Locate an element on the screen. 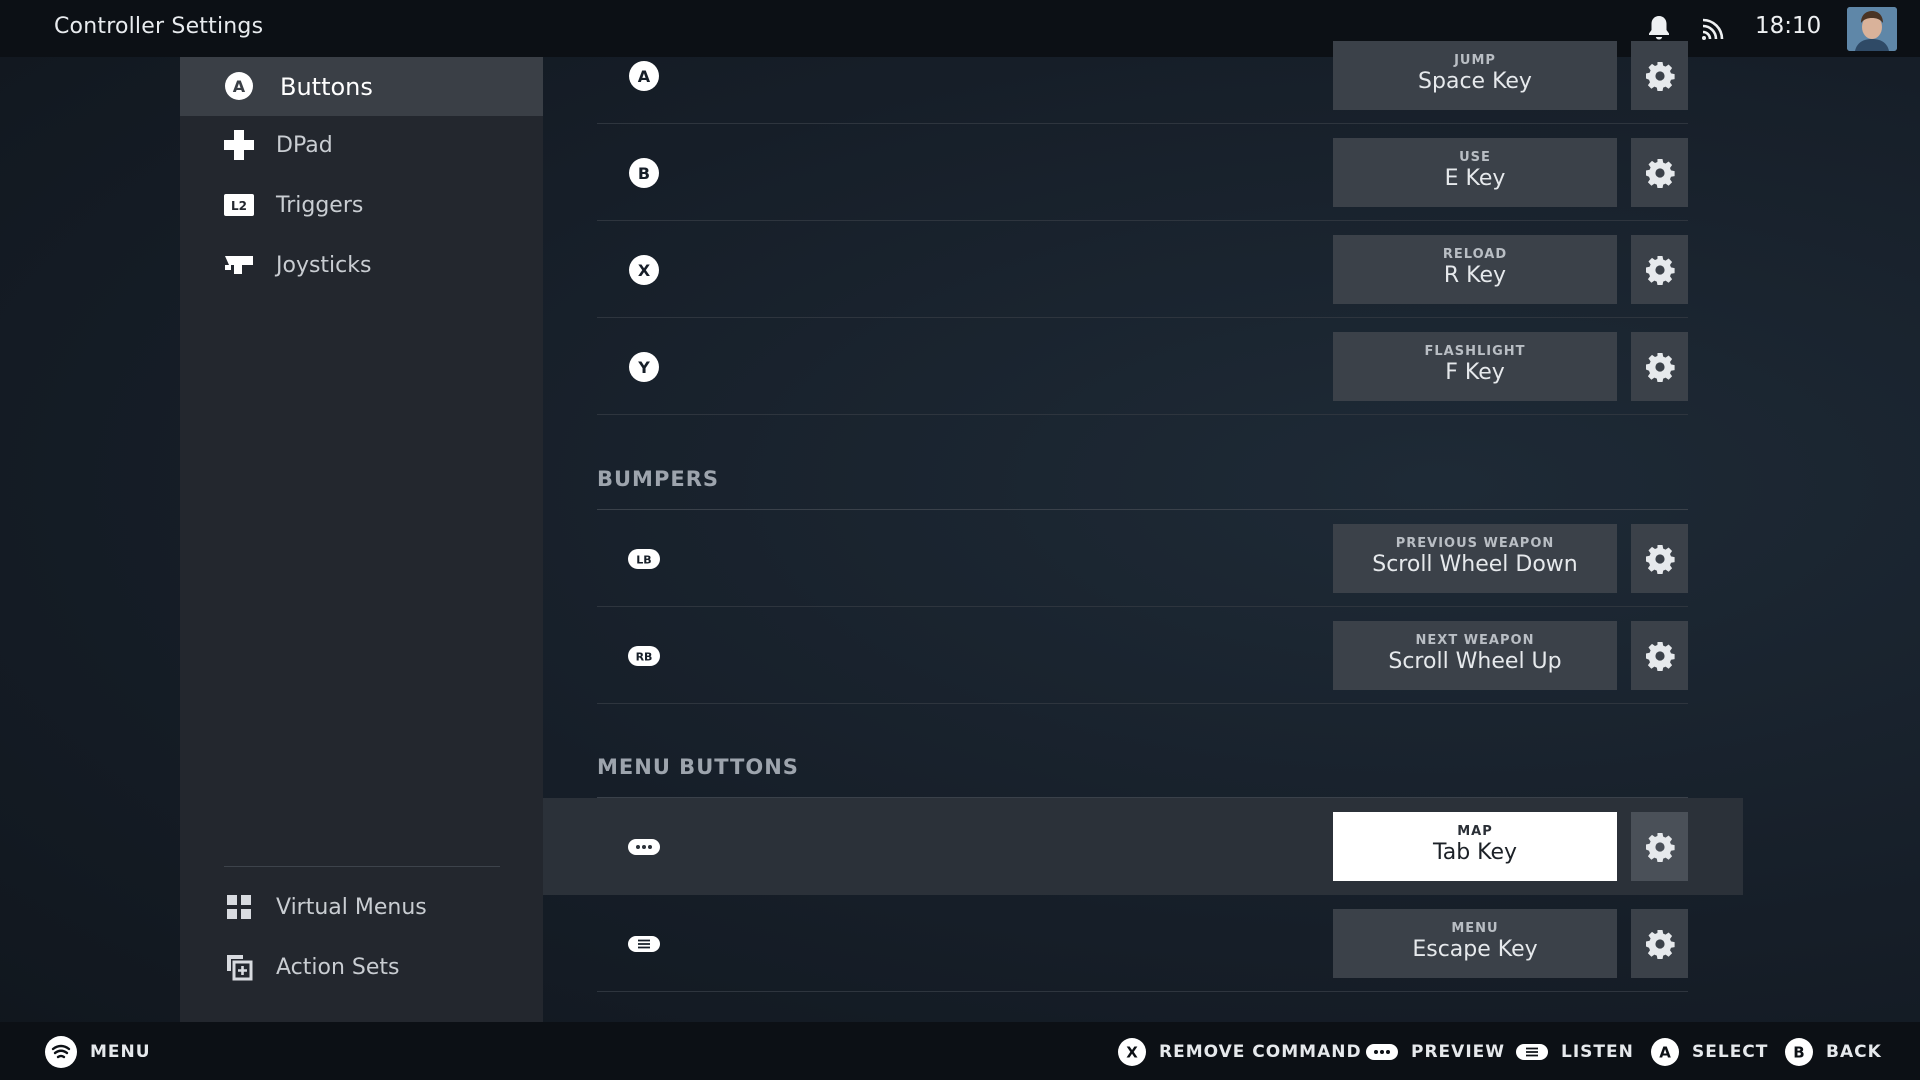  binding-key-label: Tab Key is located at coordinates (1475, 852).